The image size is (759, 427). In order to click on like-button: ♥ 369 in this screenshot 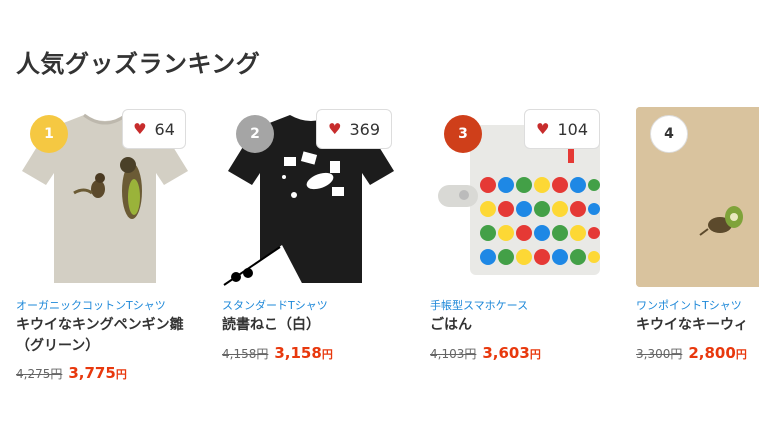, I will do `click(354, 129)`.